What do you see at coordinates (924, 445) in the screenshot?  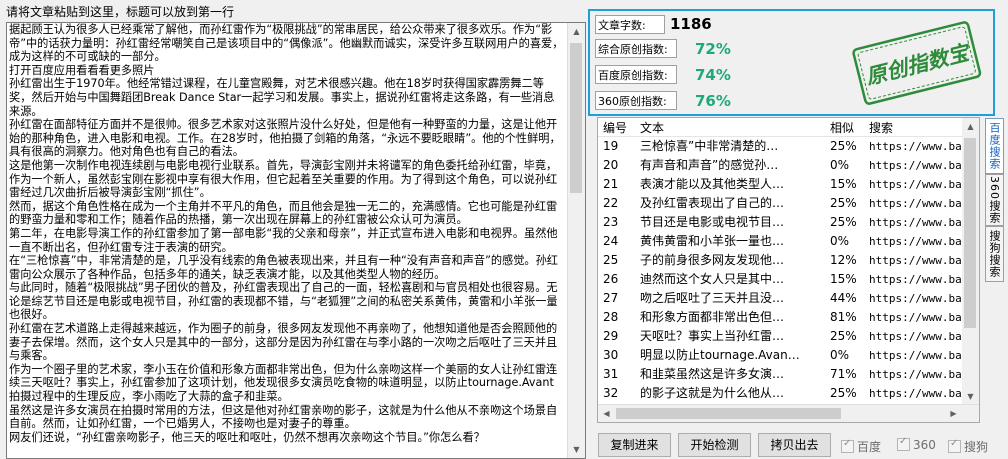 I see `360-checkbox-label: 360` at bounding box center [924, 445].